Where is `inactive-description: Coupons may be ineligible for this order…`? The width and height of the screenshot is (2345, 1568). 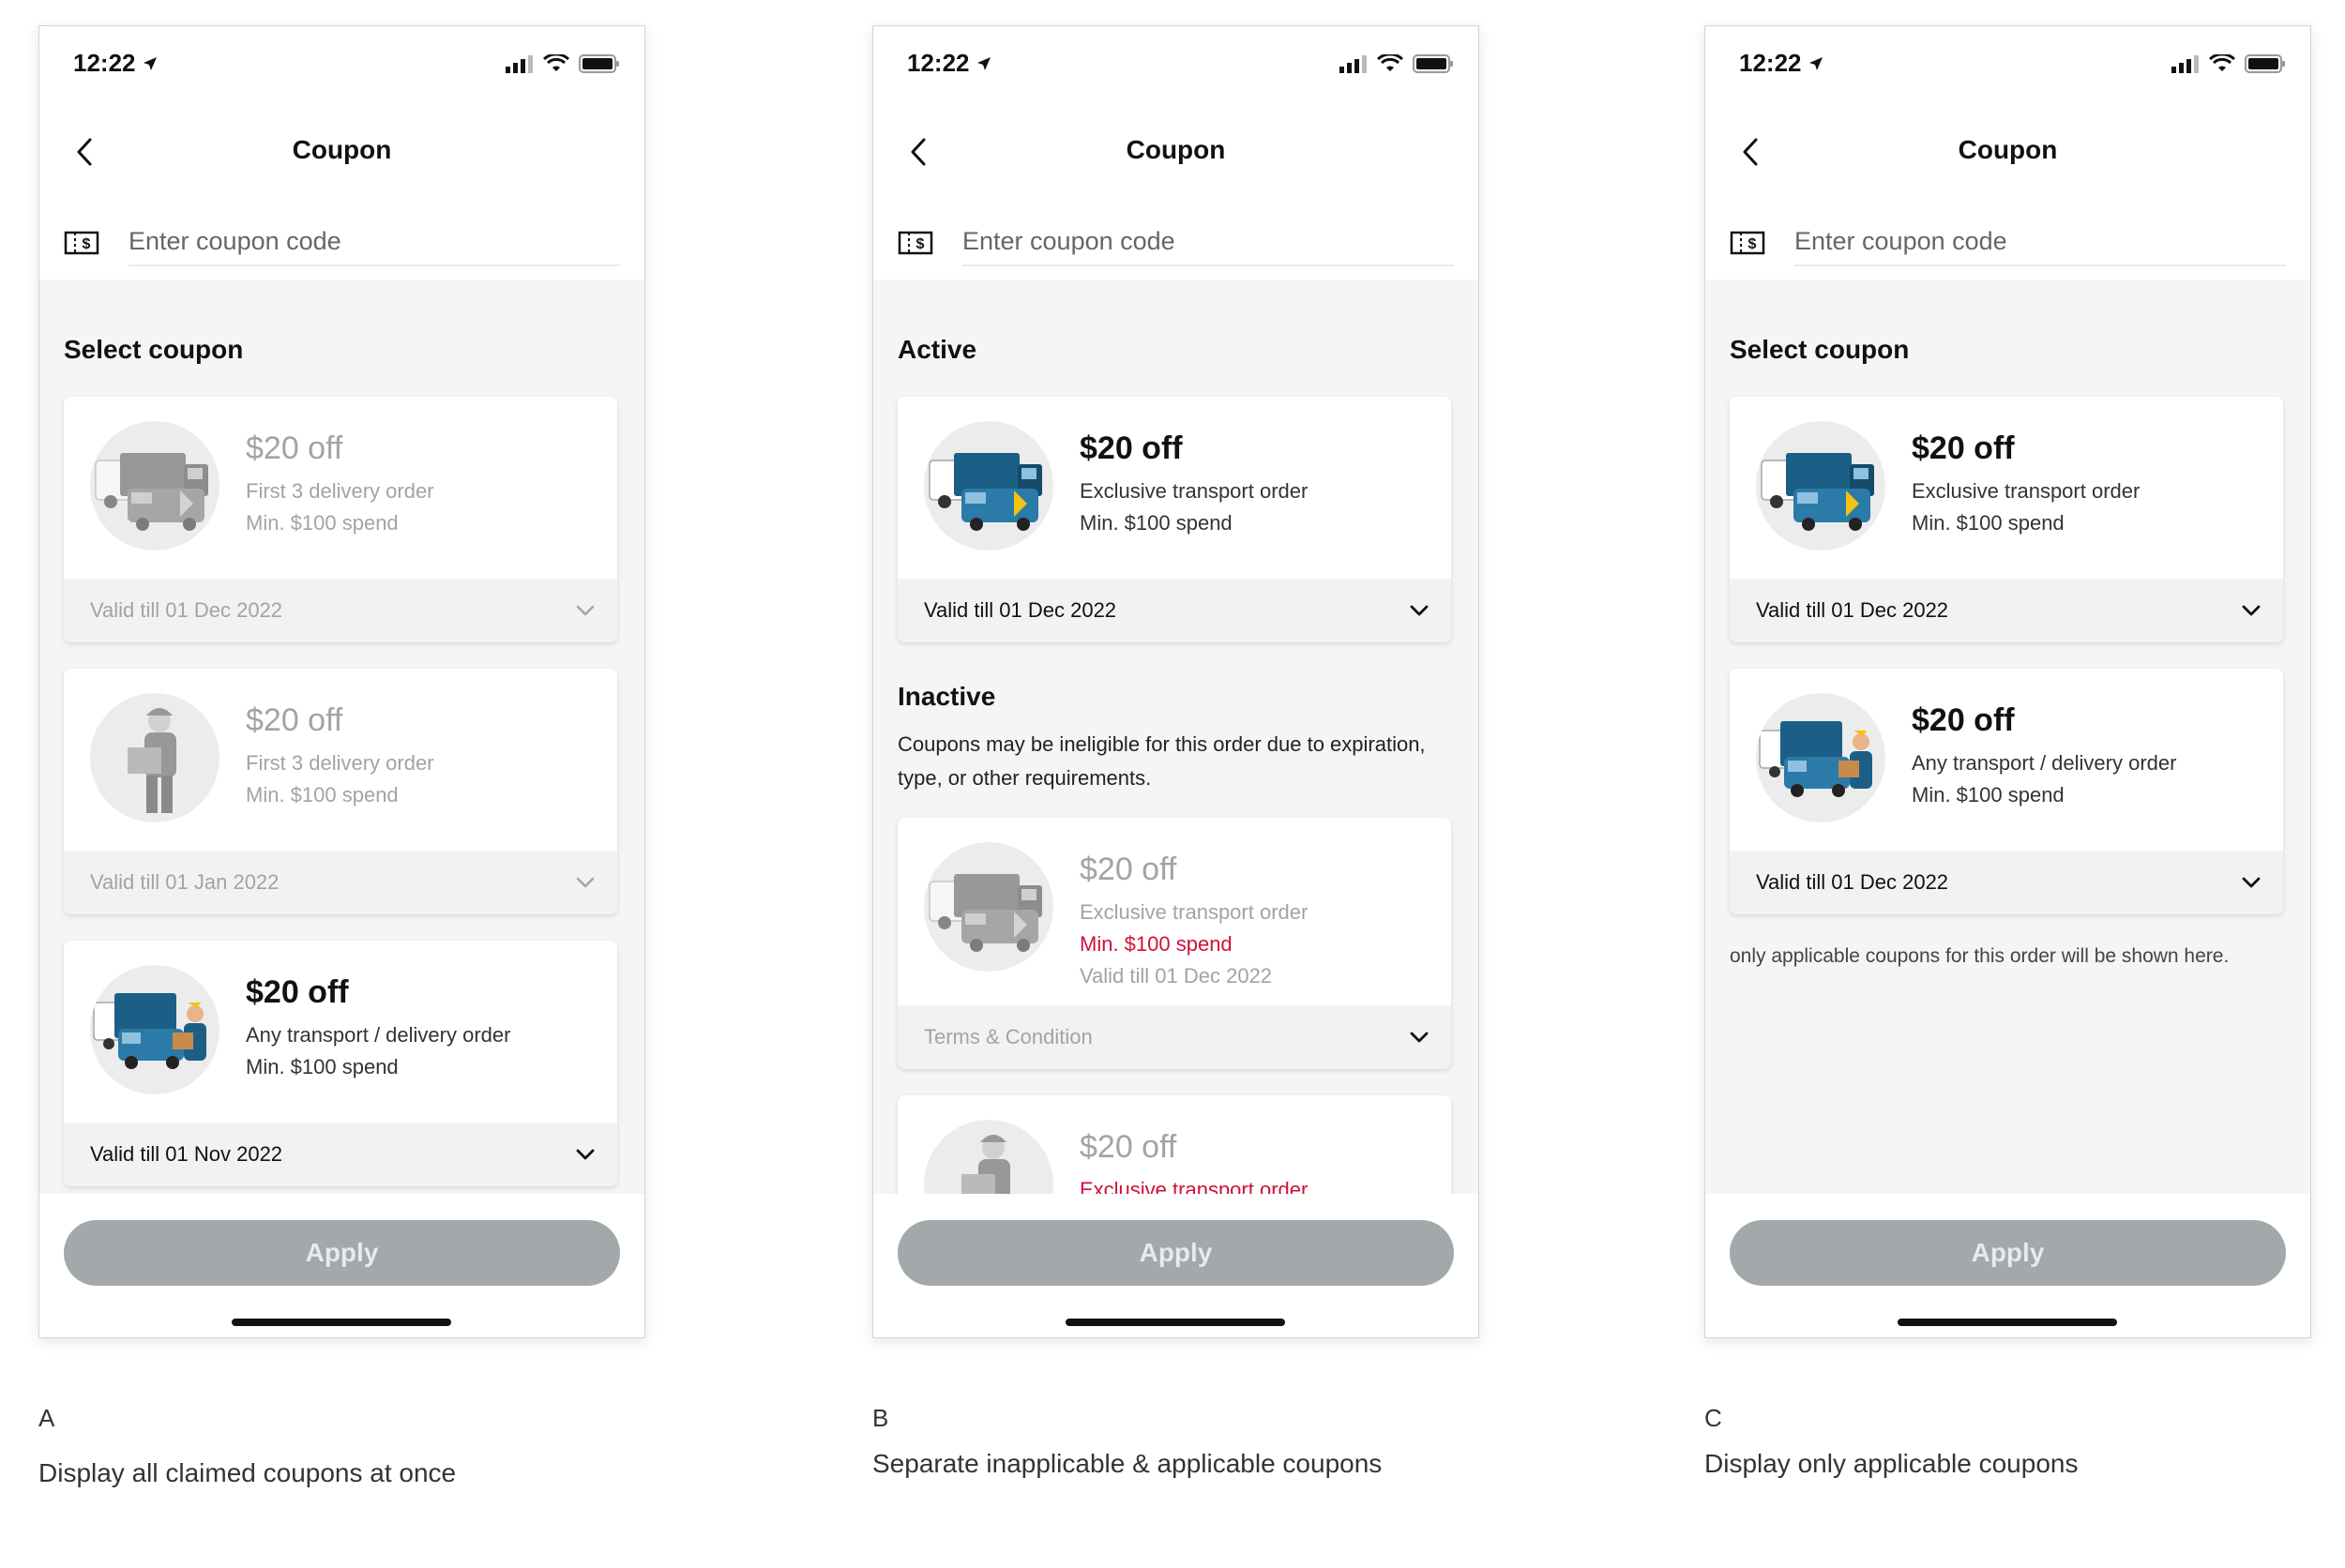 inactive-description: Coupons may be ineligible for this order… is located at coordinates (1162, 761).